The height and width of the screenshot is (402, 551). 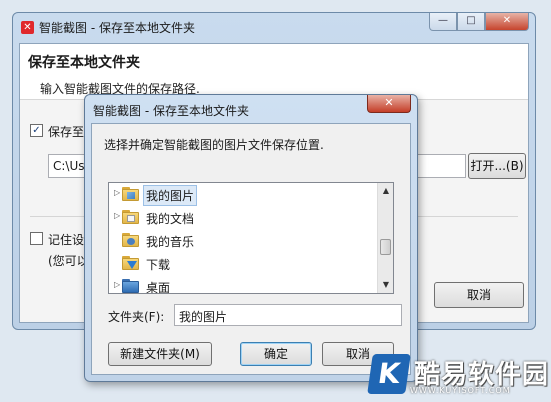 I want to click on music-folder-icon, so click(x=131, y=240).